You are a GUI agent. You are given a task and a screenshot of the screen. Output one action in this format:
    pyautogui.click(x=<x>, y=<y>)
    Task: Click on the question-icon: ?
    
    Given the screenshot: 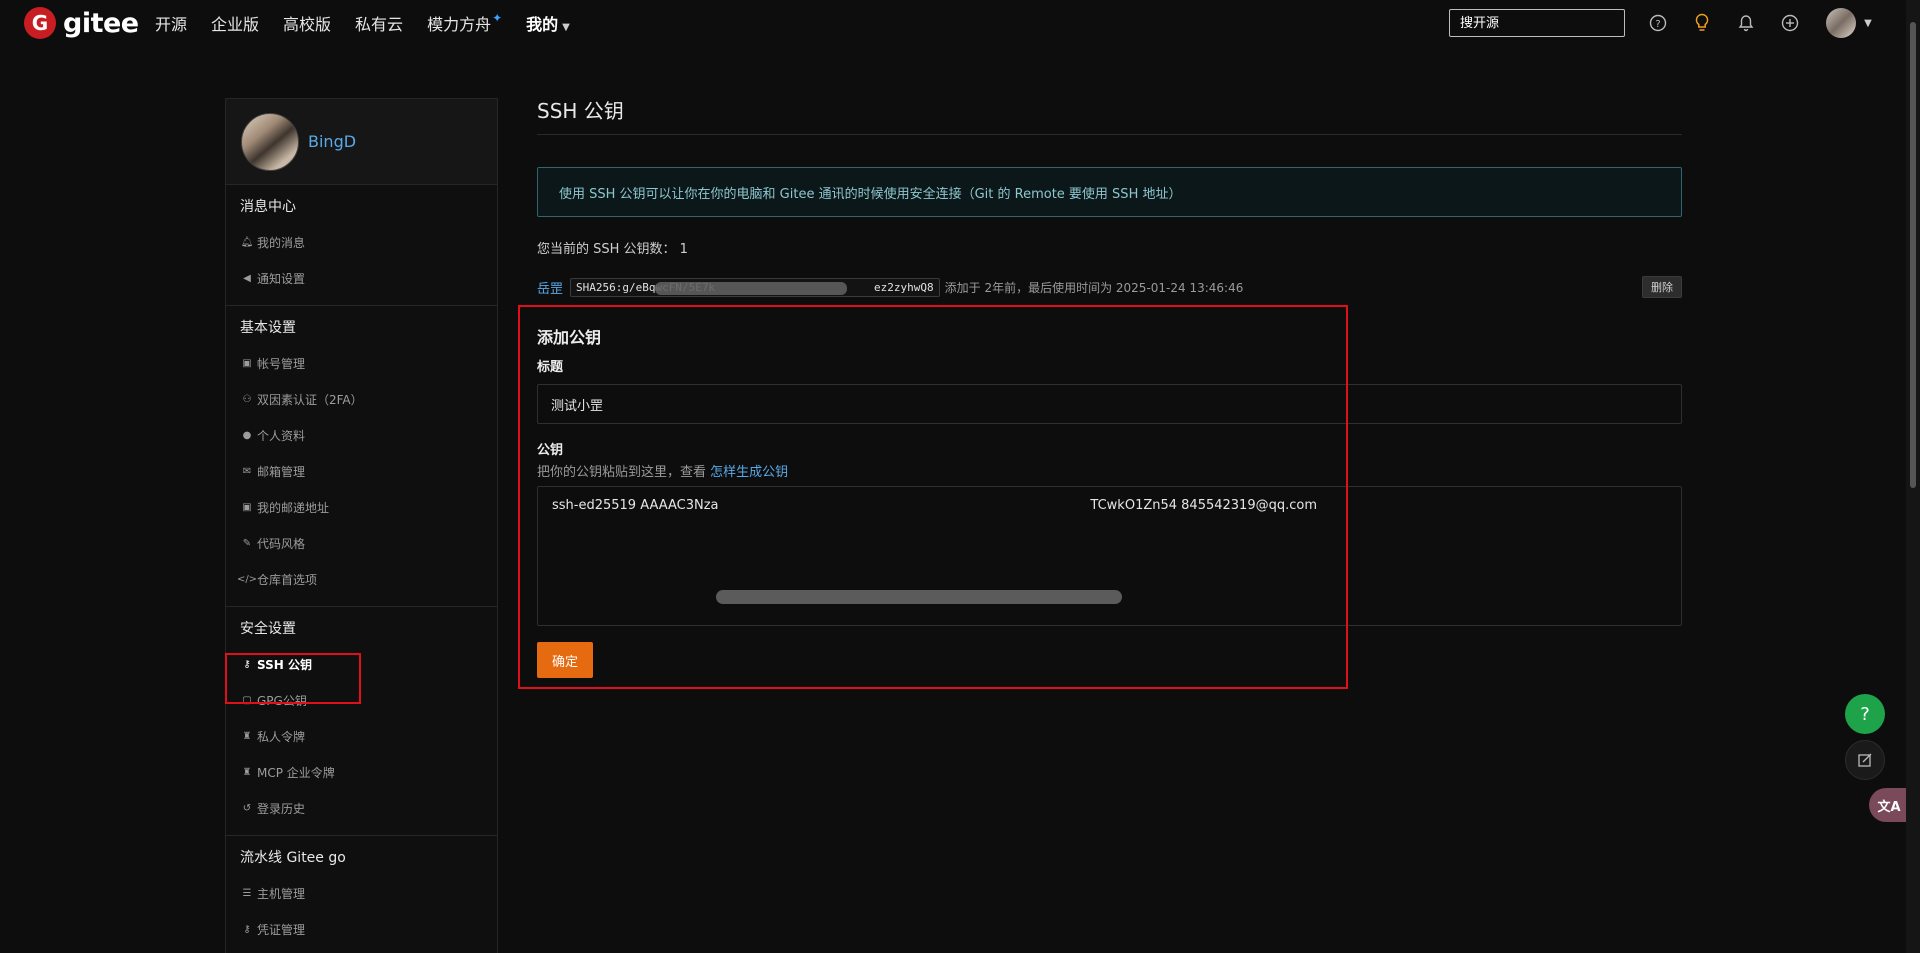 What is the action you would take?
    pyautogui.click(x=1865, y=714)
    